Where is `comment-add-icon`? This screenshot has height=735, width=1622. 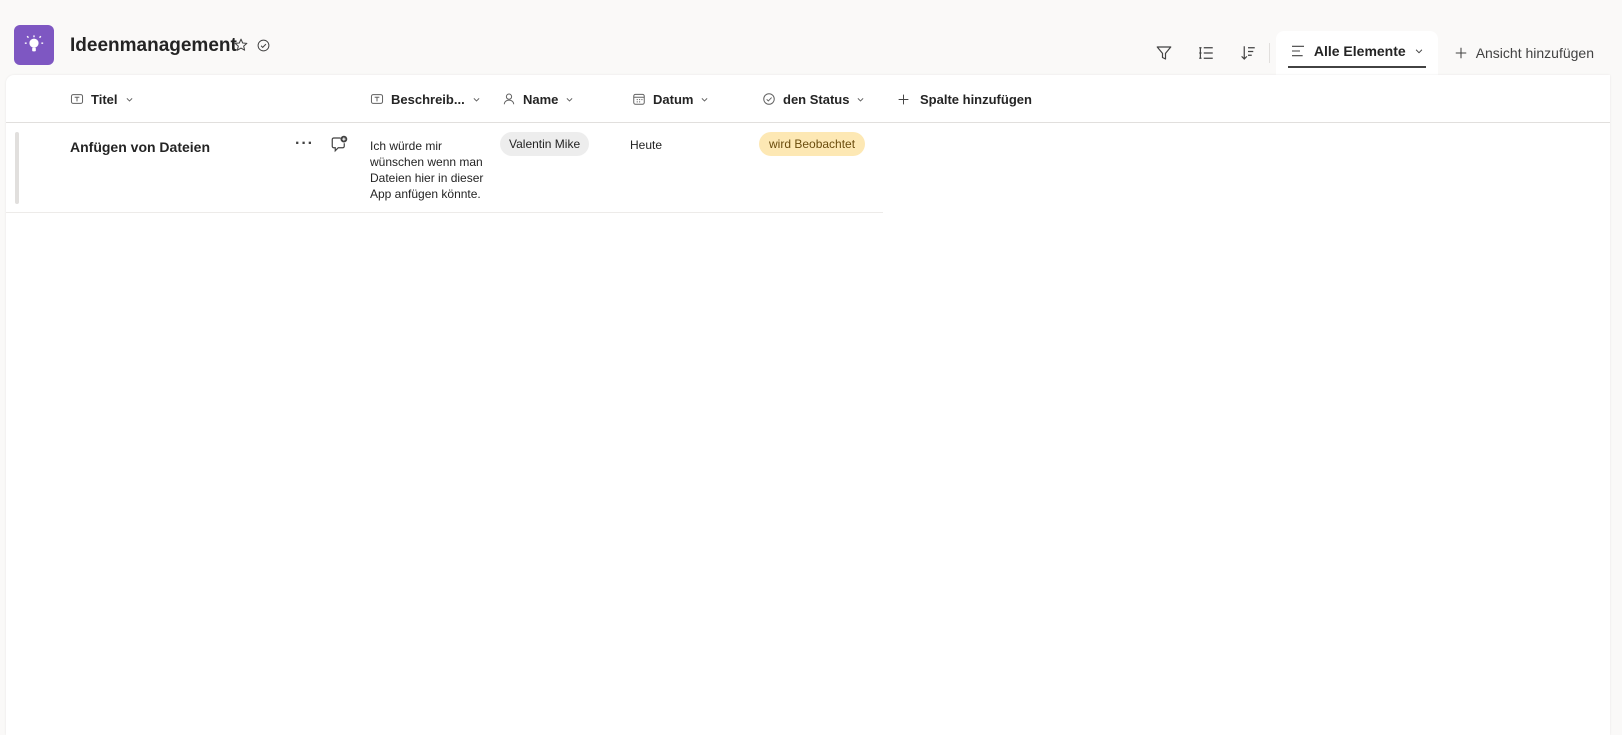 comment-add-icon is located at coordinates (339, 144).